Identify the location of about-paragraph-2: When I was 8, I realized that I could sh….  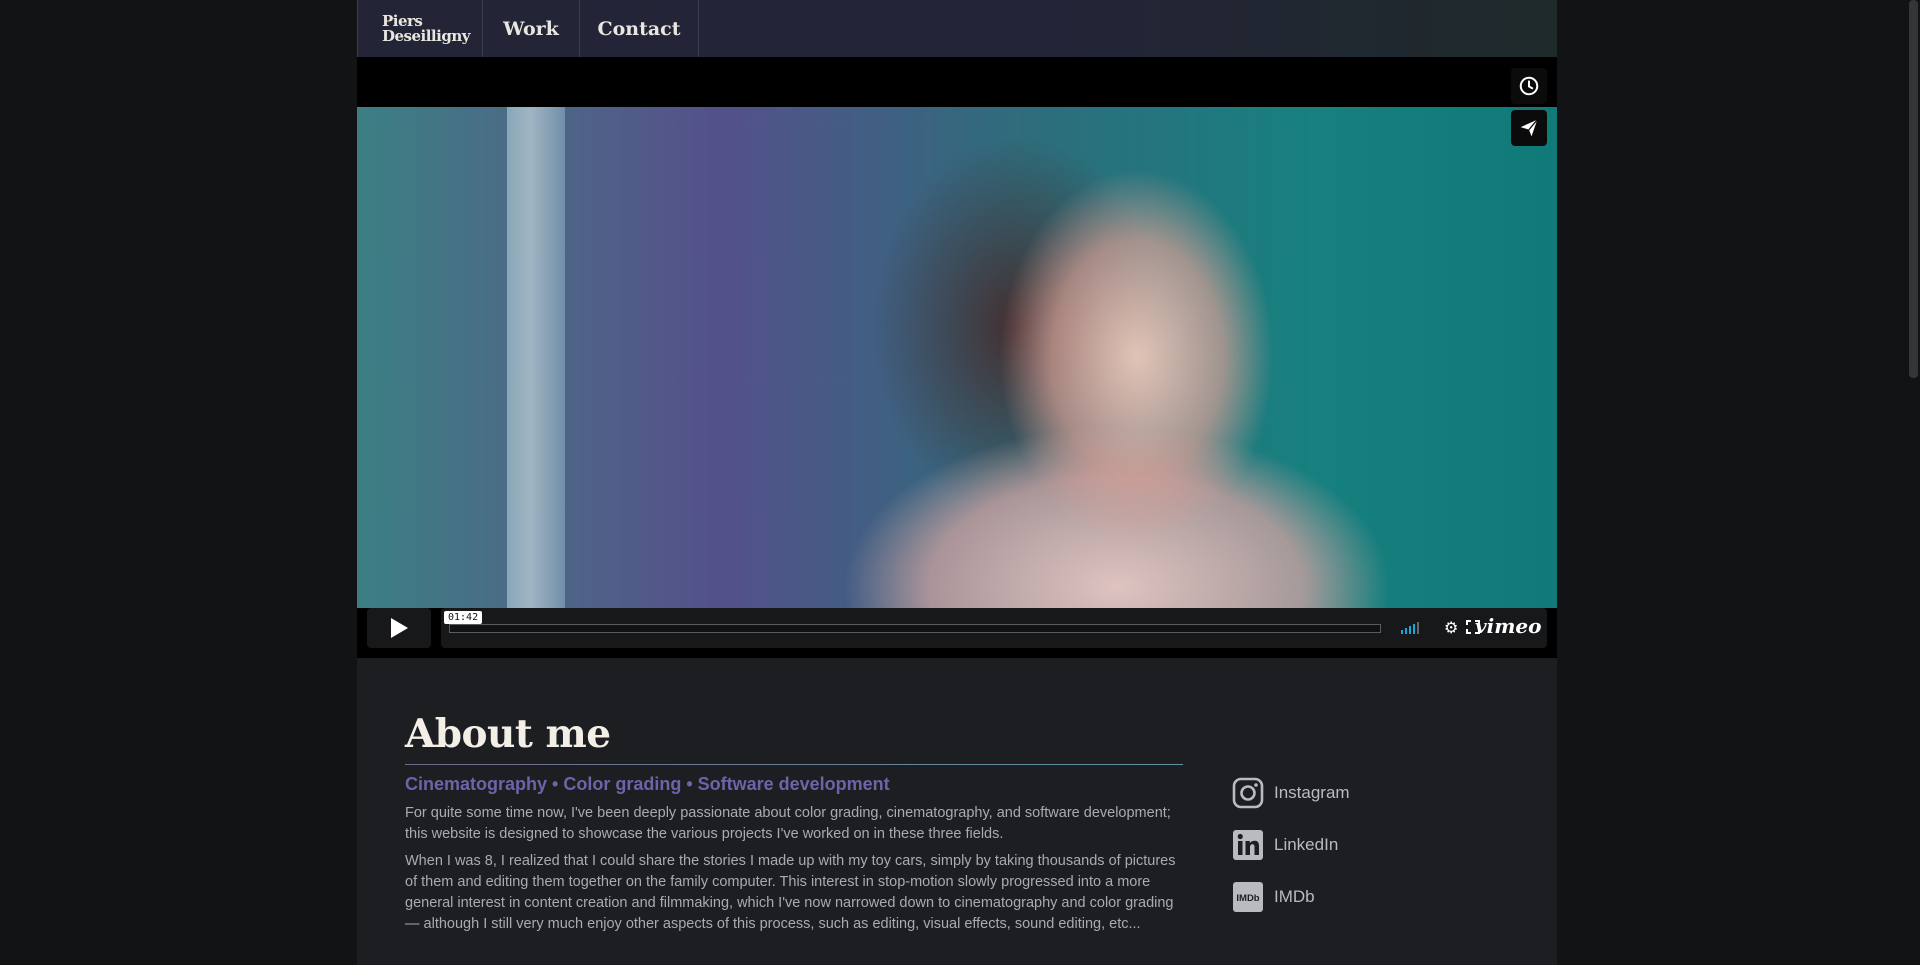
(790, 892).